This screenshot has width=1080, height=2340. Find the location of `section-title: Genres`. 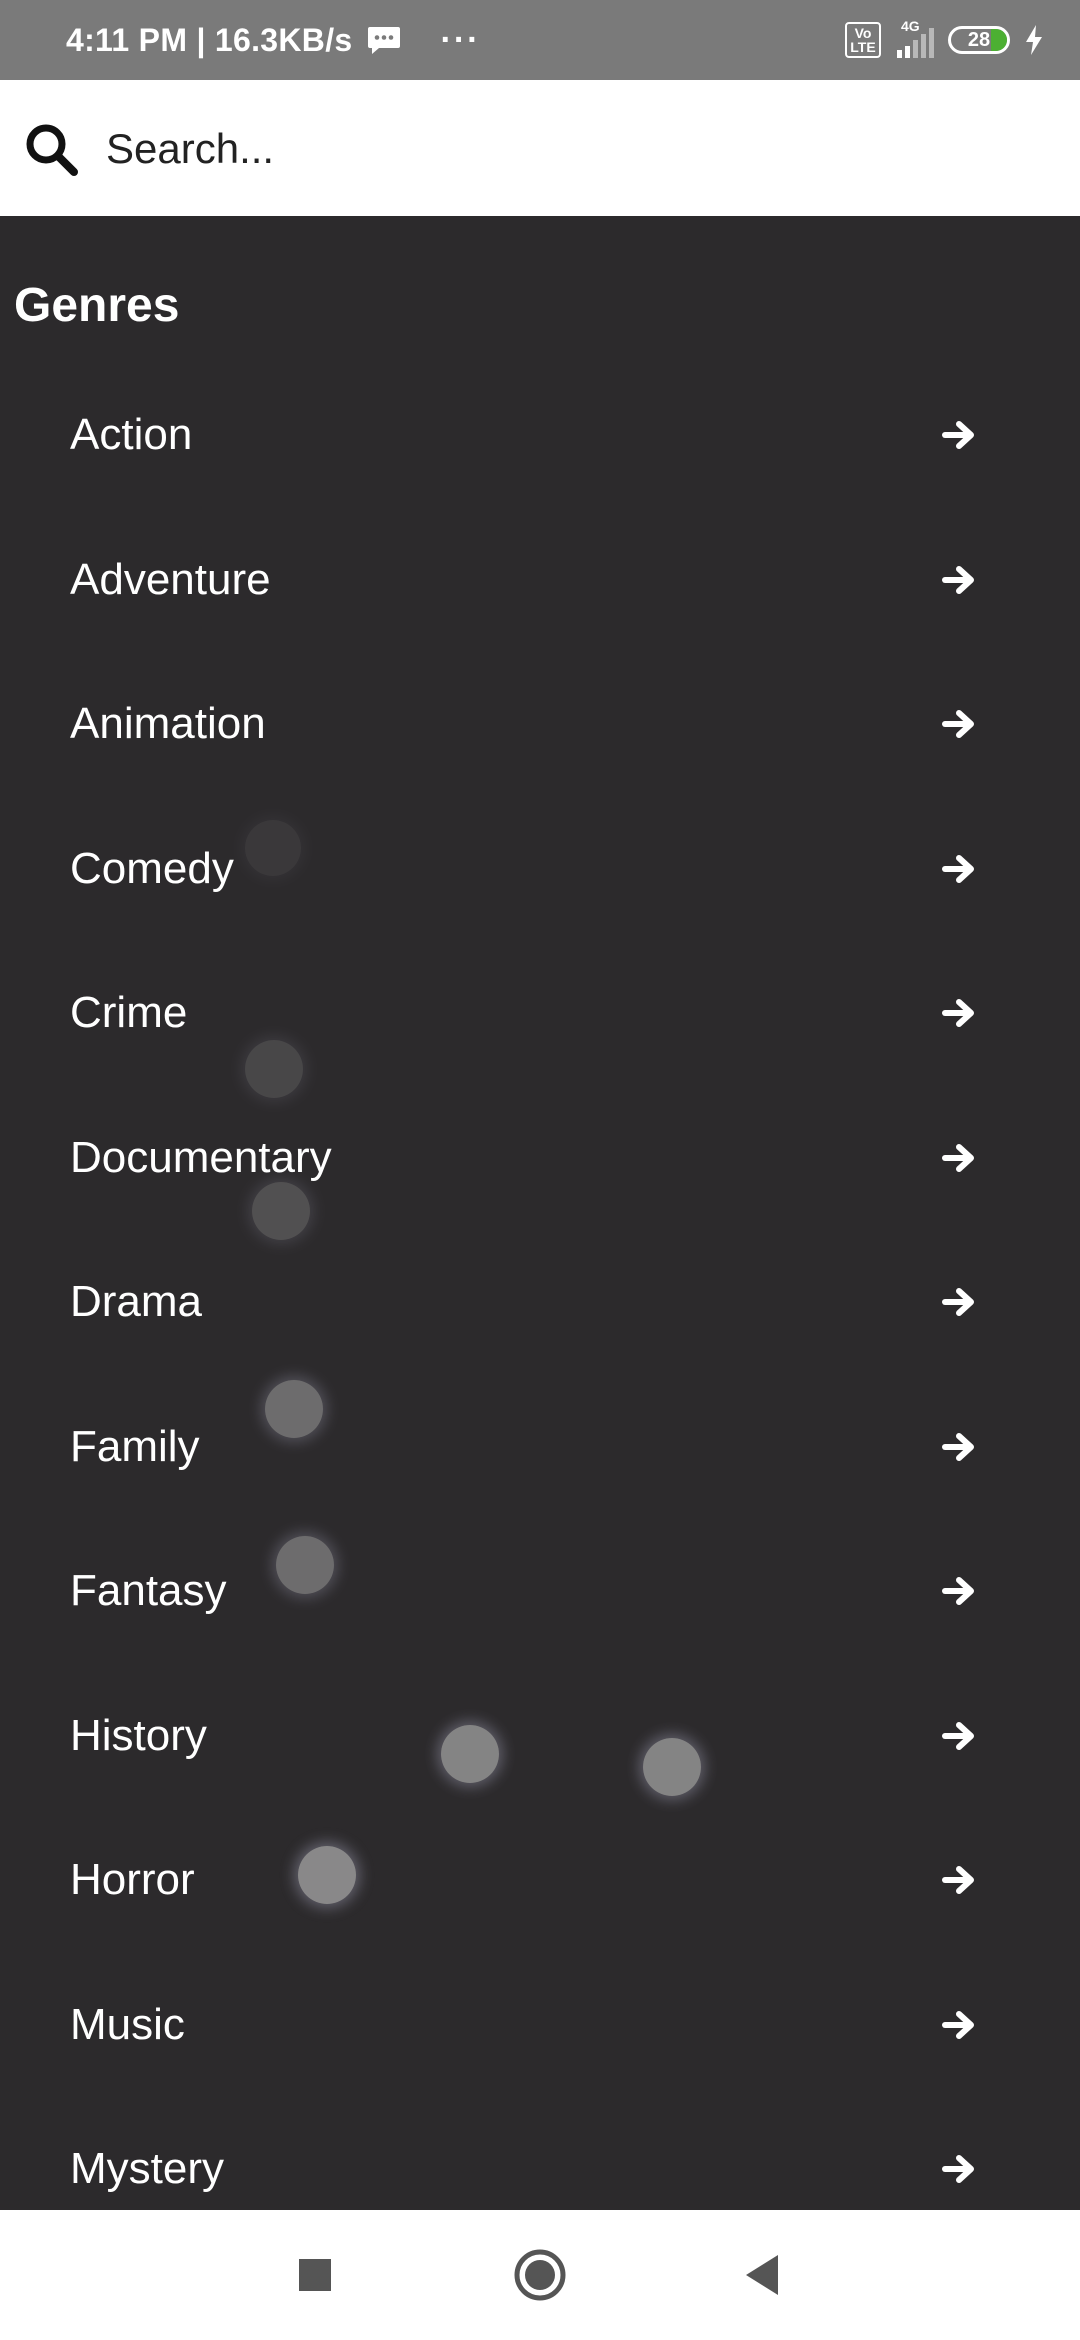

section-title: Genres is located at coordinates (97, 305).